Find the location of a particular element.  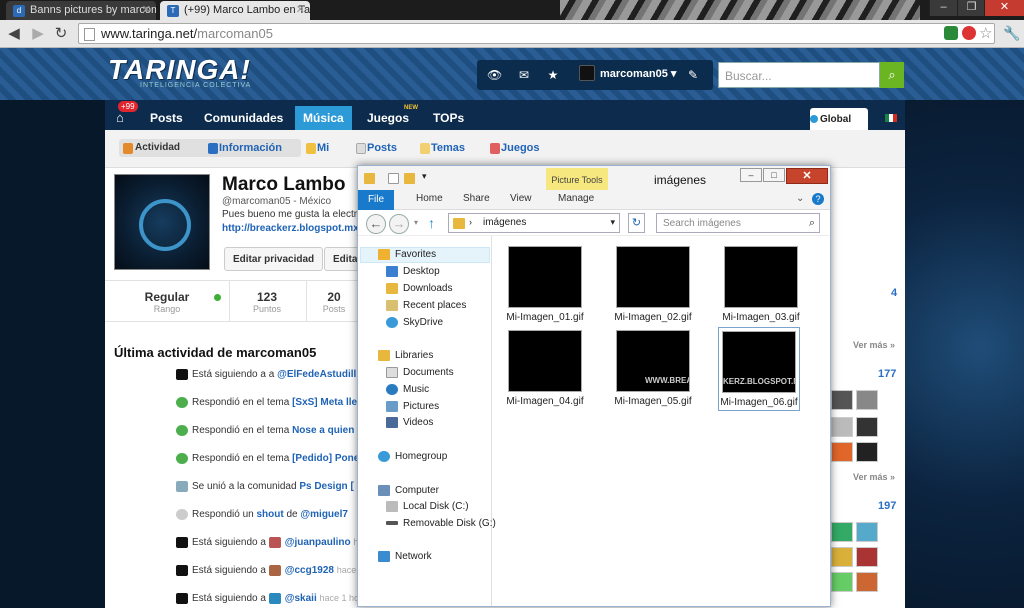

browser-tab-1: d Banns pictures by marcoma ✕ is located at coordinates (81, 10).